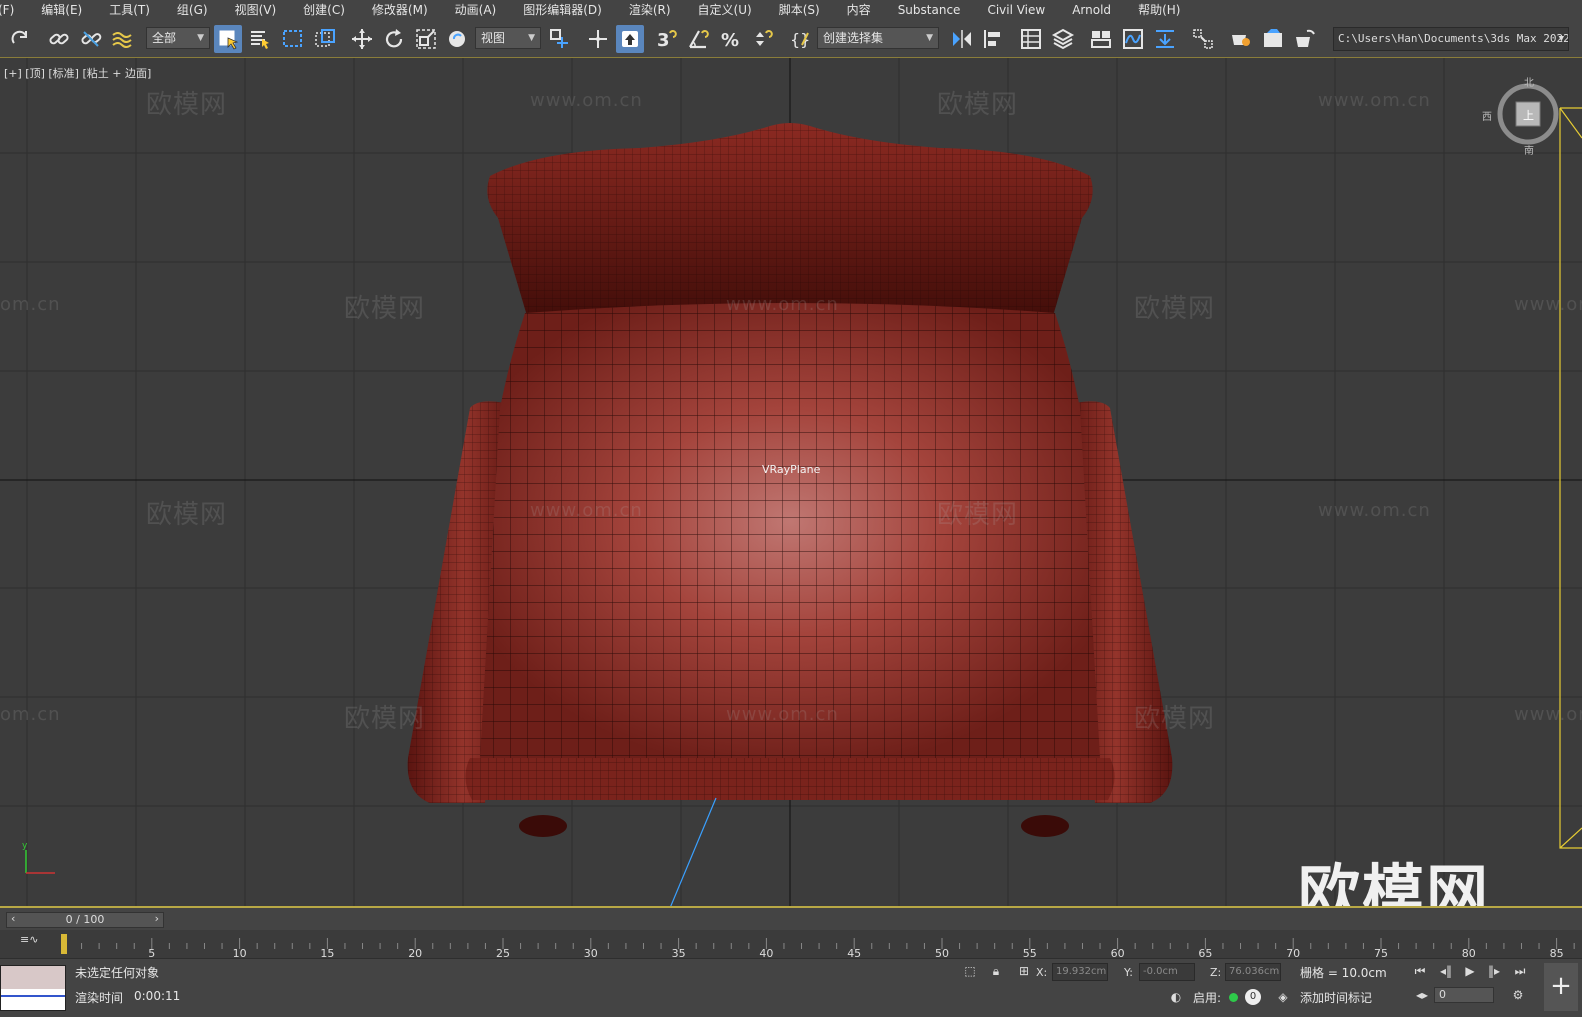  What do you see at coordinates (362, 39) in the screenshot?
I see `move-icon` at bounding box center [362, 39].